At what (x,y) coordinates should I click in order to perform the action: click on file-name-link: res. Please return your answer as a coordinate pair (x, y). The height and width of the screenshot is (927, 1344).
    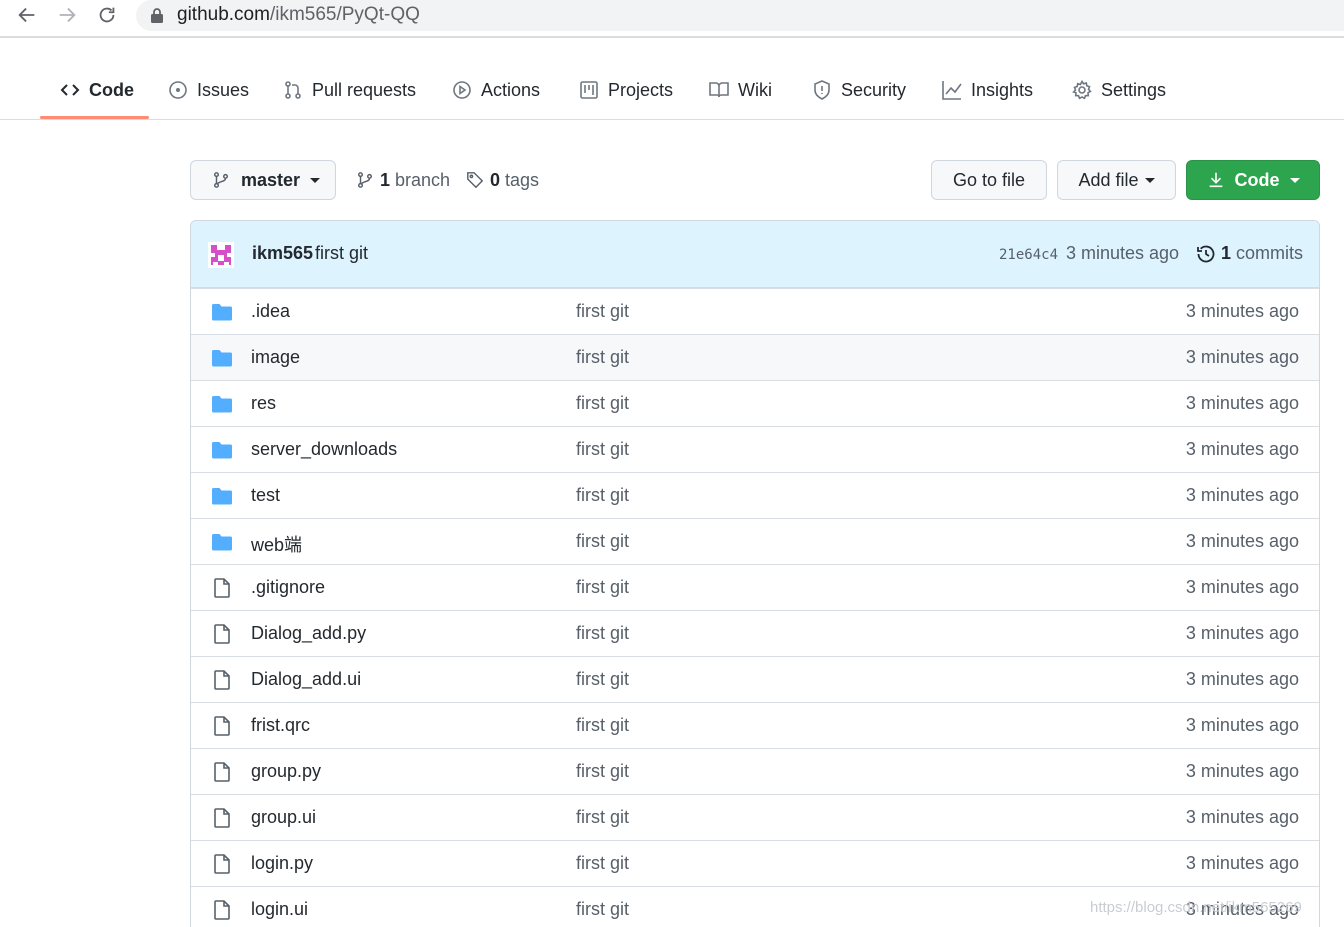
    Looking at the image, I should click on (263, 403).